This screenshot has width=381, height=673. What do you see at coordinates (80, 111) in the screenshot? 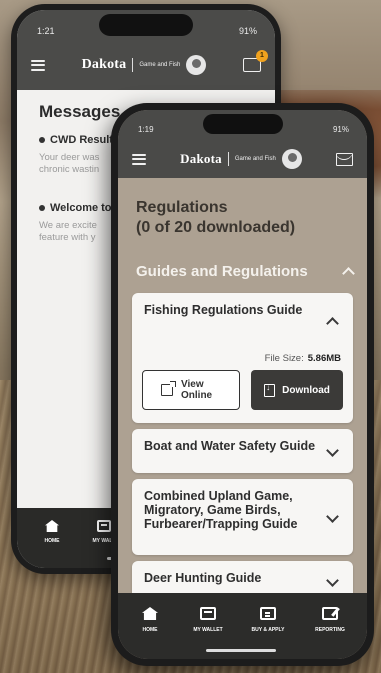
I see `page-title: Messages` at bounding box center [80, 111].